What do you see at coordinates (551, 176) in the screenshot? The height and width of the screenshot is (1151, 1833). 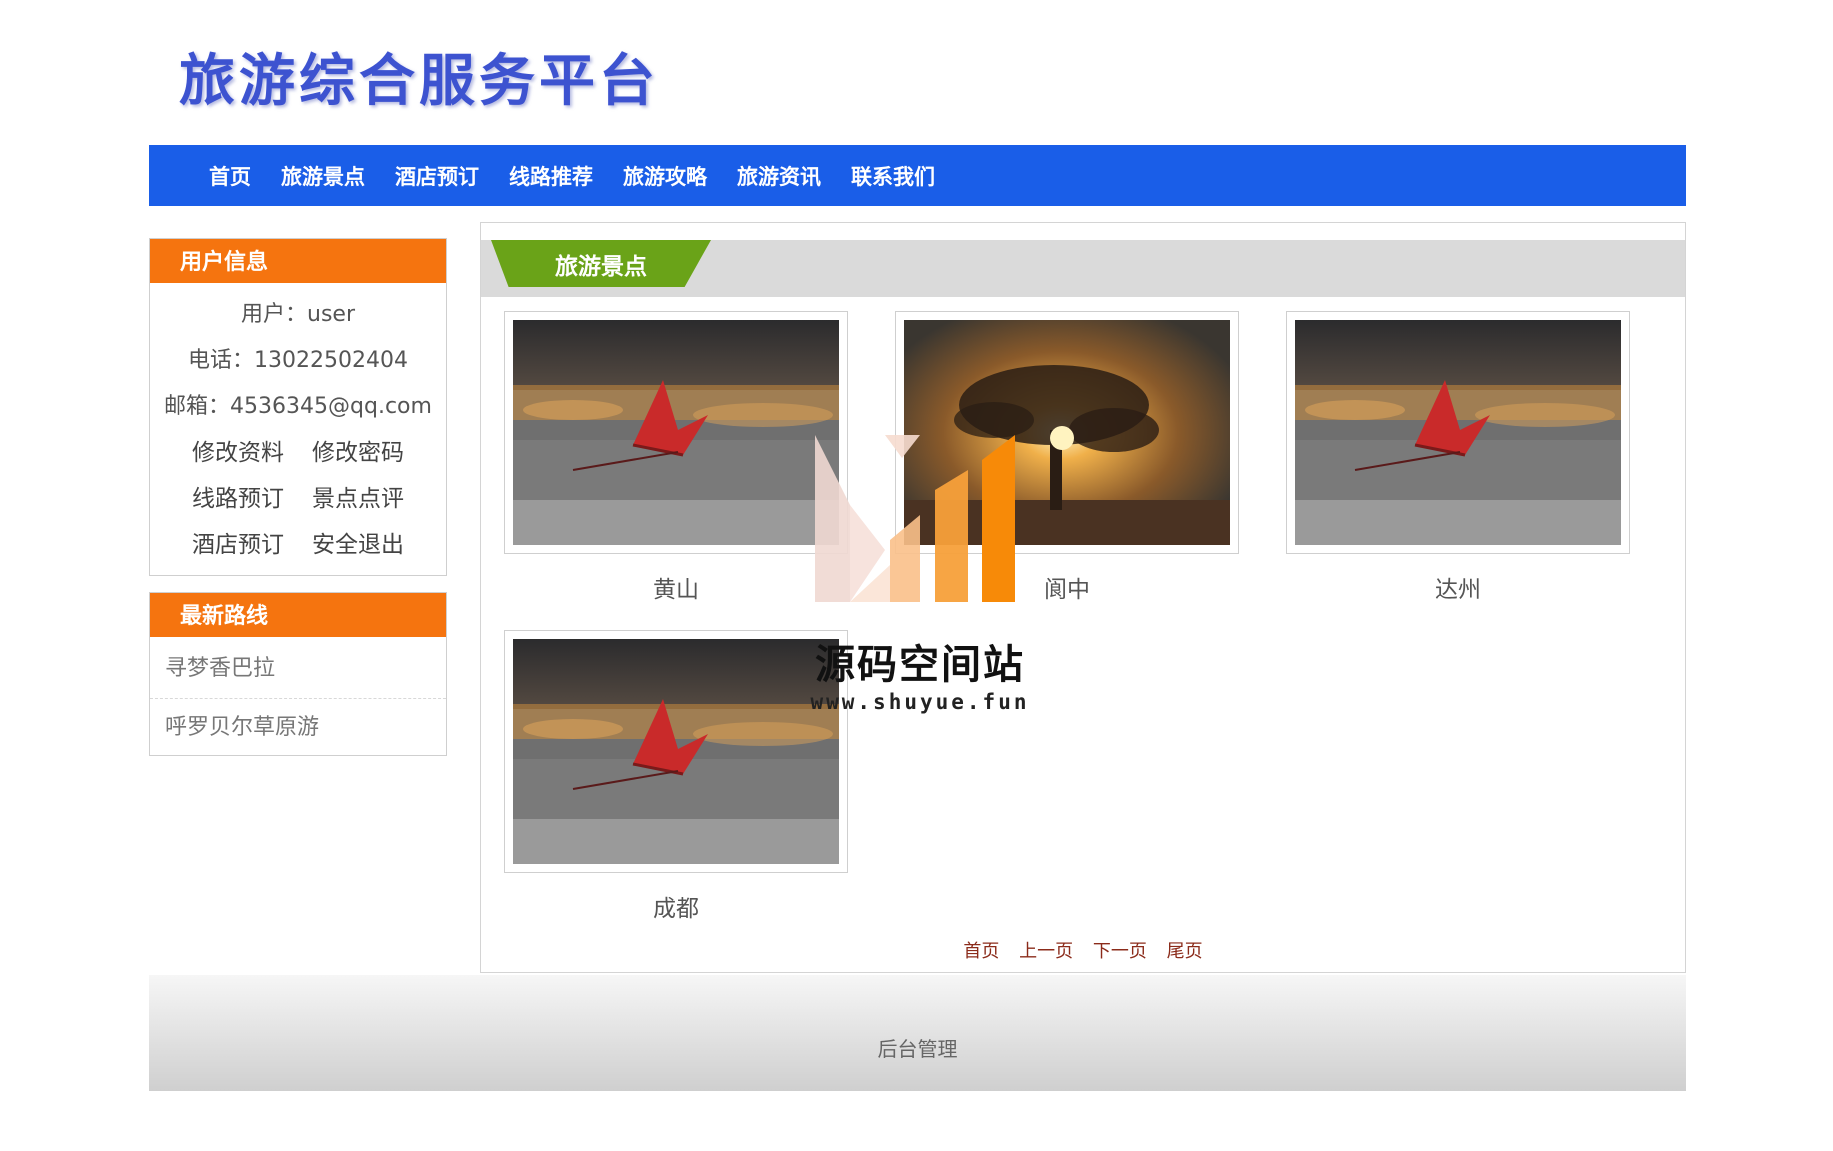 I see `nav-routes: 线路推荐` at bounding box center [551, 176].